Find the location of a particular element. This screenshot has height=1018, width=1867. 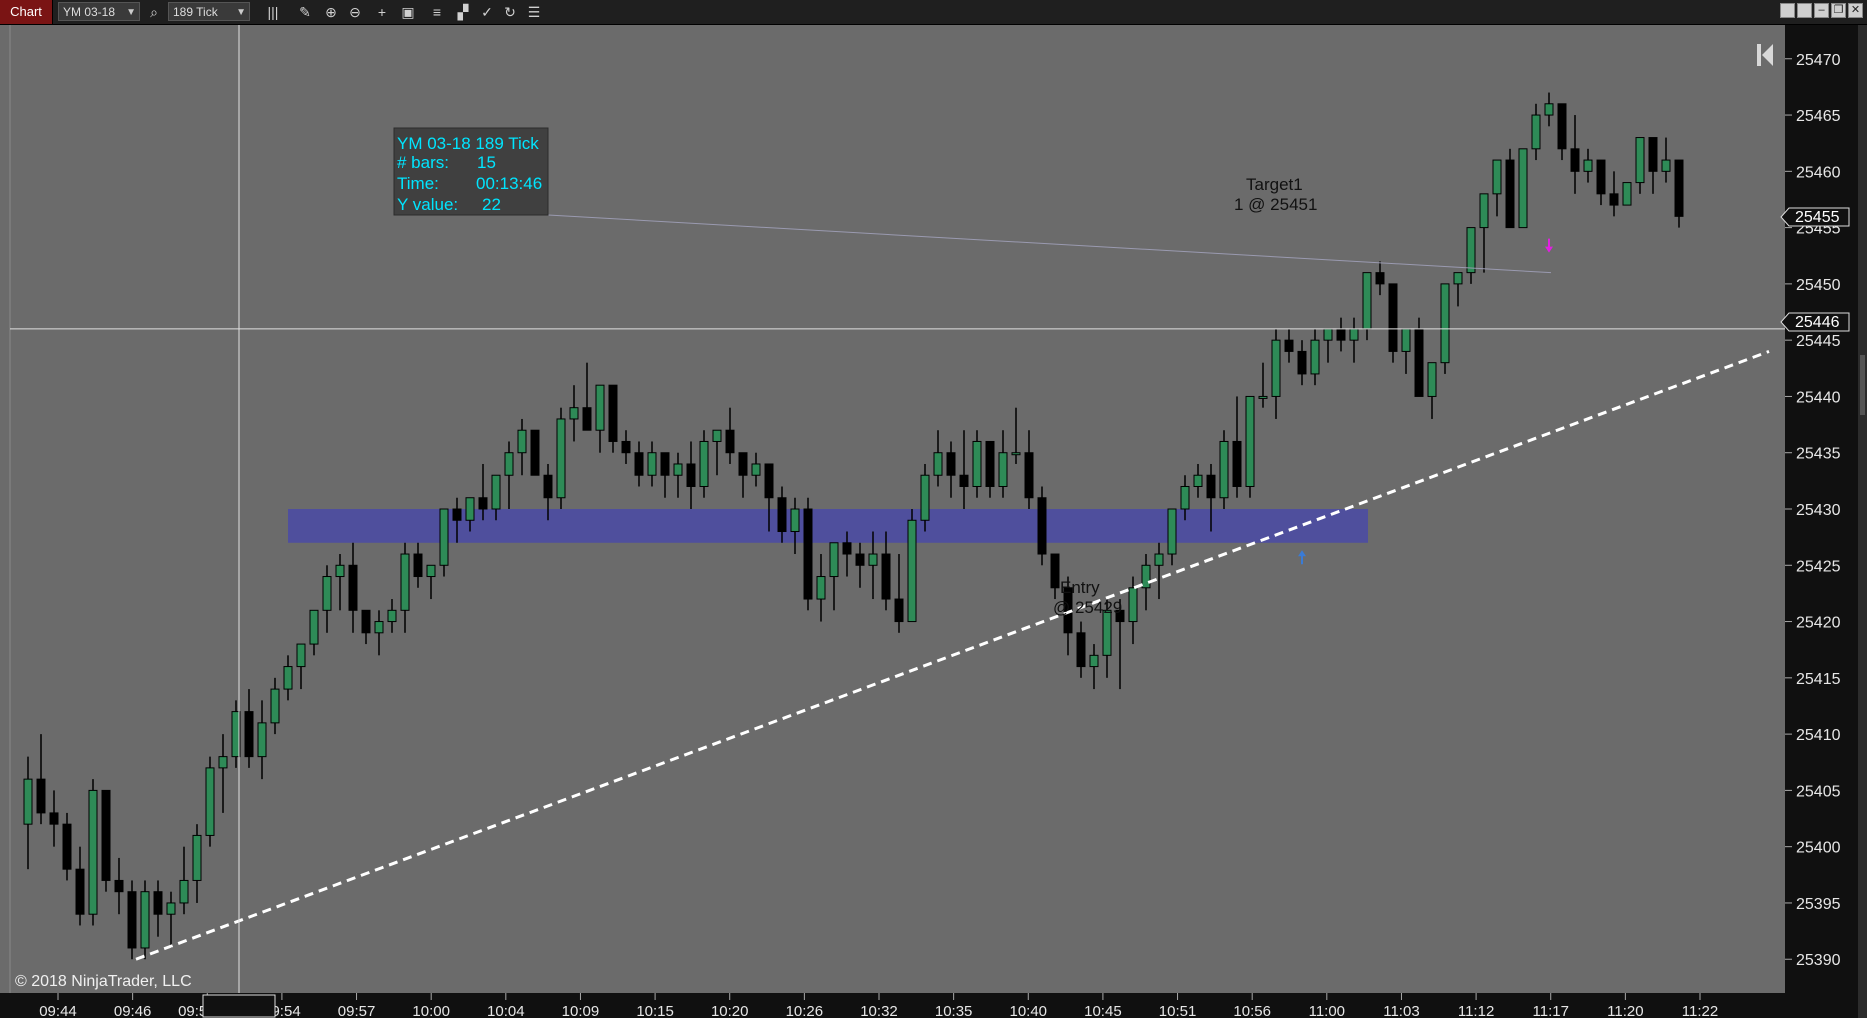

price-tick-label: 25450 is located at coordinates (1818, 285).